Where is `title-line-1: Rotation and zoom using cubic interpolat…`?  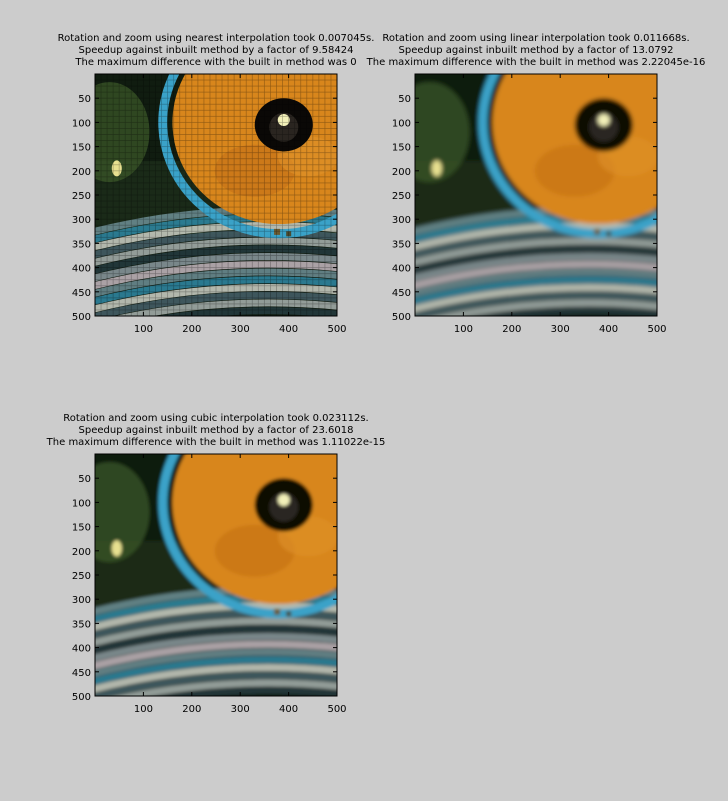
title-line-1: Rotation and zoom using cubic interpolat… is located at coordinates (216, 418).